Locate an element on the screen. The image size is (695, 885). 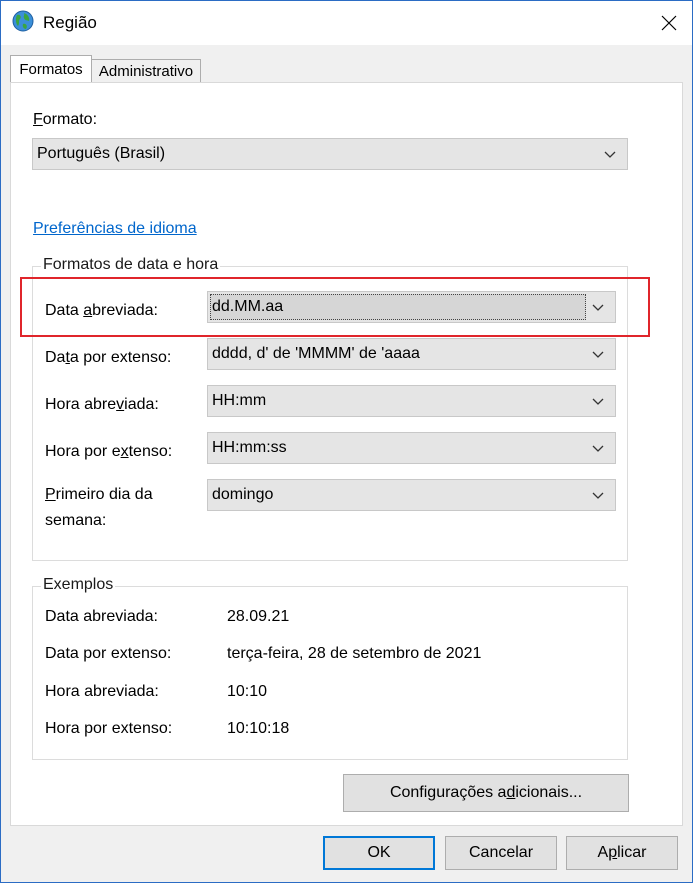
tab-formatos: Formatos is located at coordinates (51, 68).